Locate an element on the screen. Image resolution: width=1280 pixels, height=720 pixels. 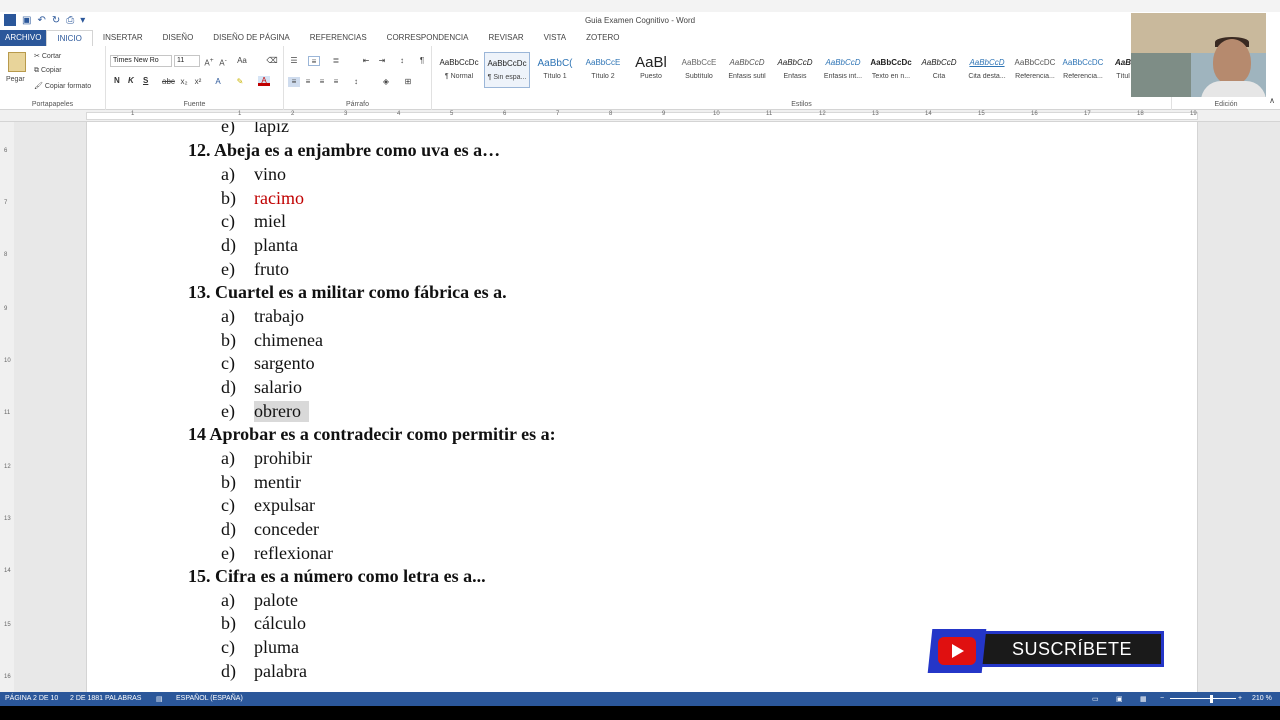
ruler-number: 7 is located at coordinates (558, 114).